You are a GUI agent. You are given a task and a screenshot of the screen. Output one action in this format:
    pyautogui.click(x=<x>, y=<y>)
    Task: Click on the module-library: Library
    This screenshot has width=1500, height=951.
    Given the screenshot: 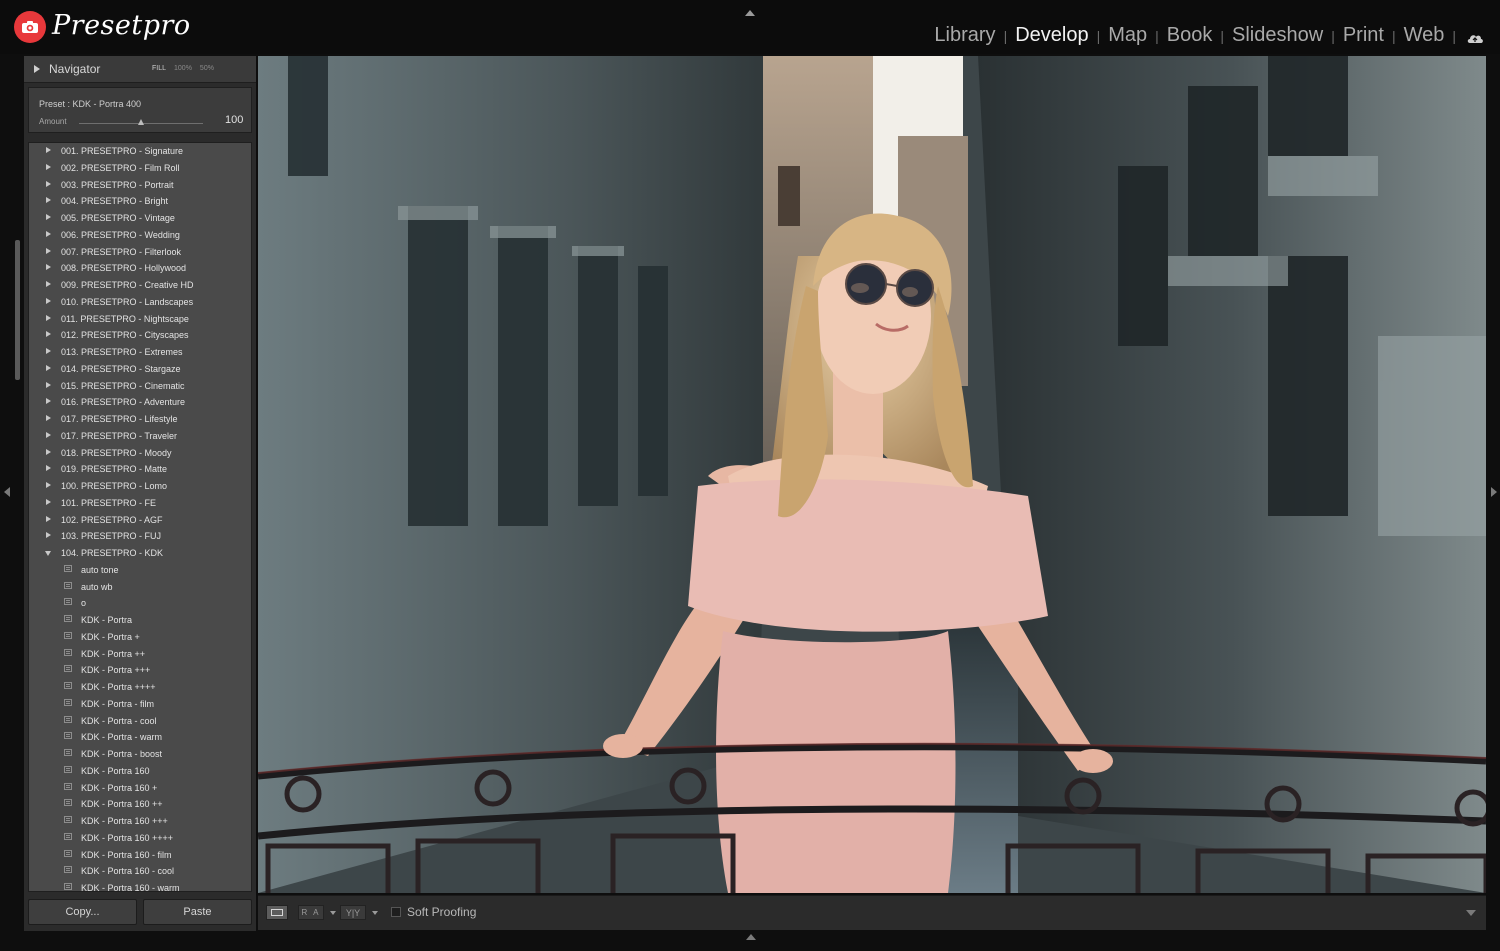 What is the action you would take?
    pyautogui.click(x=964, y=35)
    